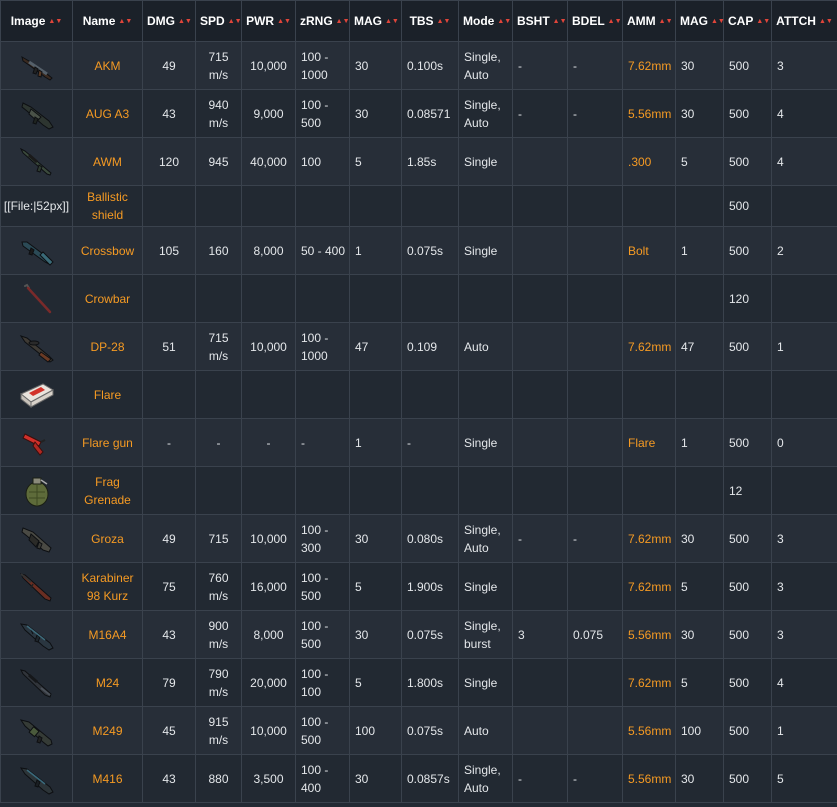  What do you see at coordinates (33, 444) in the screenshot?
I see `flare-gun-icon` at bounding box center [33, 444].